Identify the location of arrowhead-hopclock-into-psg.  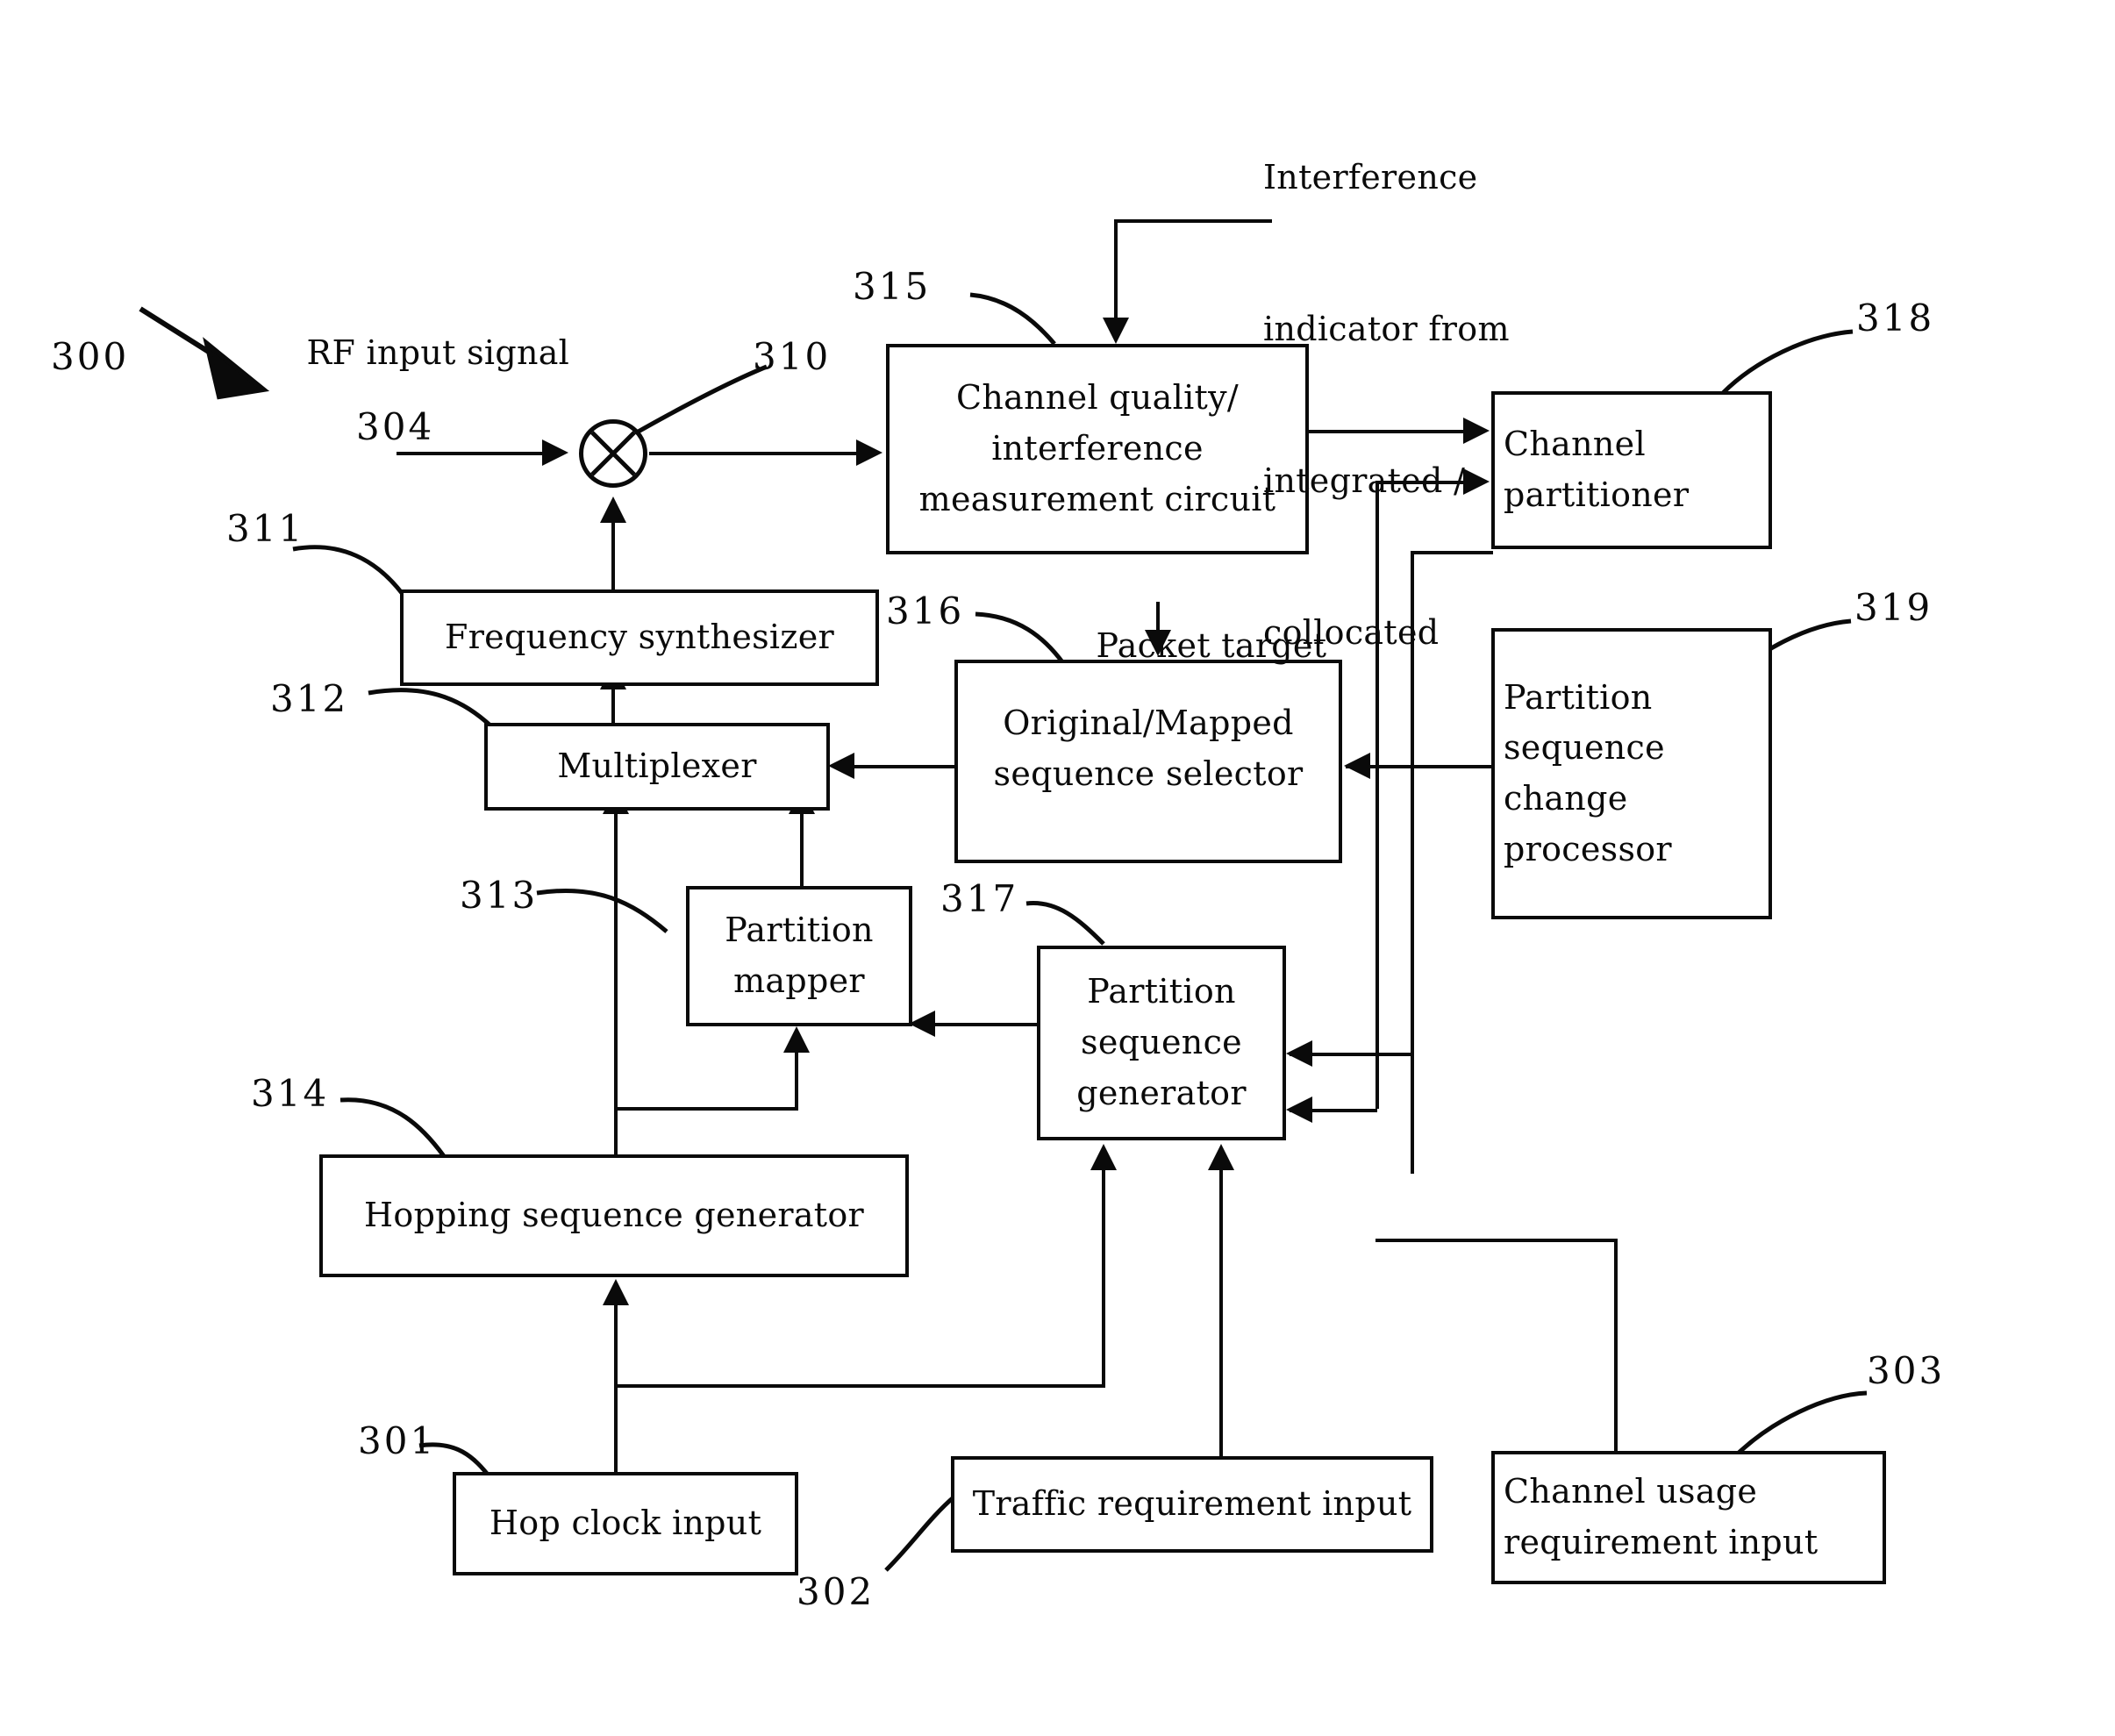
(1103, 1157).